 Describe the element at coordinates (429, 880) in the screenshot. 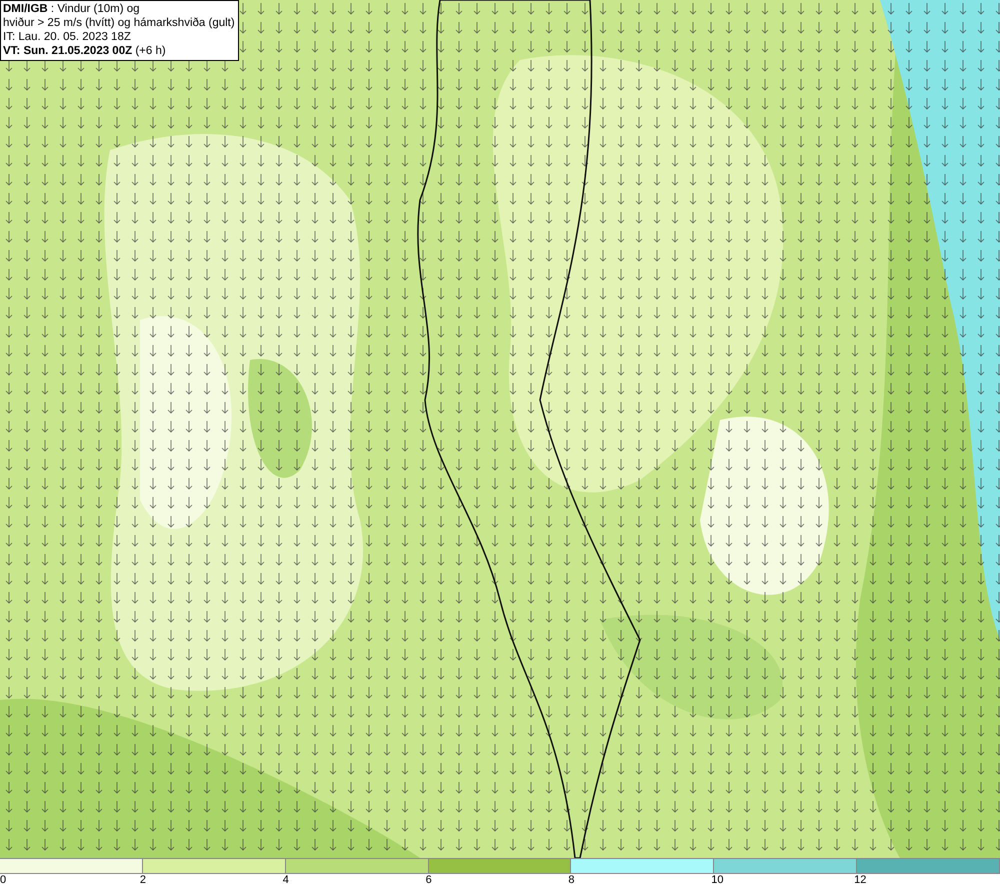

I see `legend-label: 6` at that location.